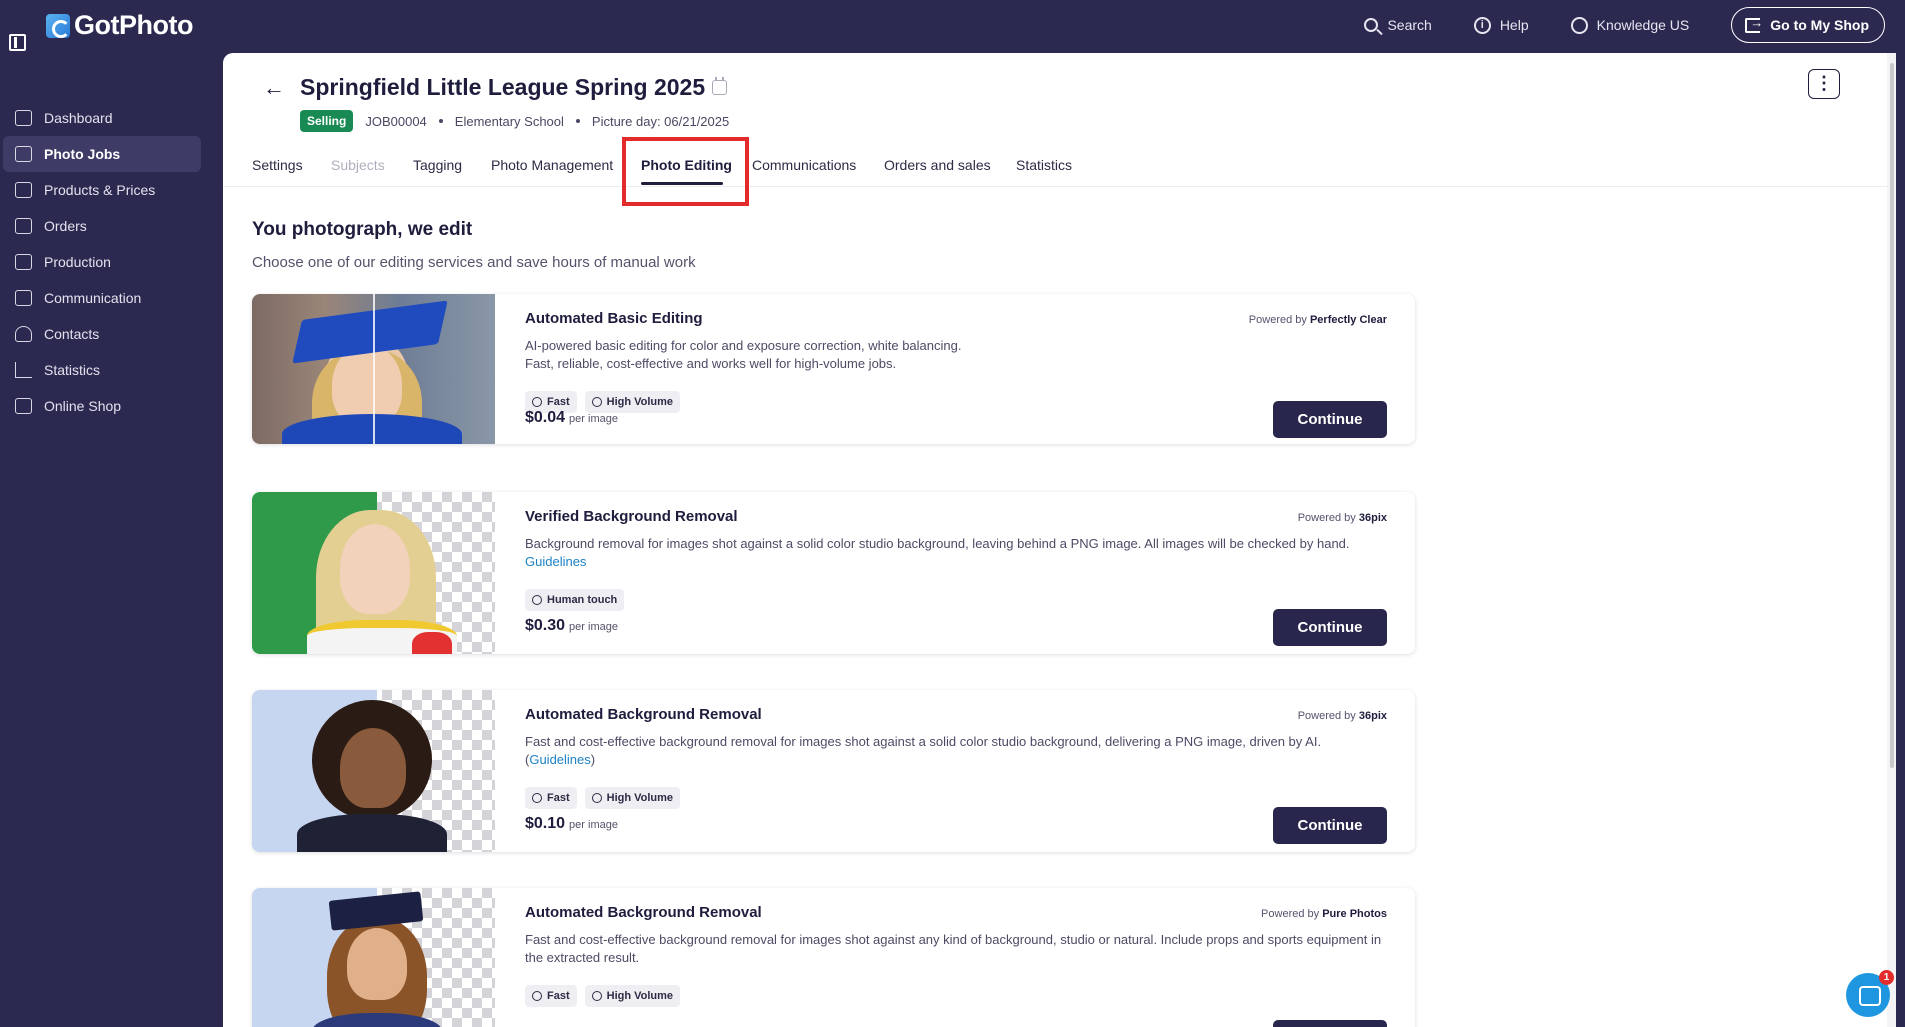 Image resolution: width=1905 pixels, height=1027 pixels. What do you see at coordinates (1824, 84) in the screenshot?
I see `more-options-button: ⋮` at bounding box center [1824, 84].